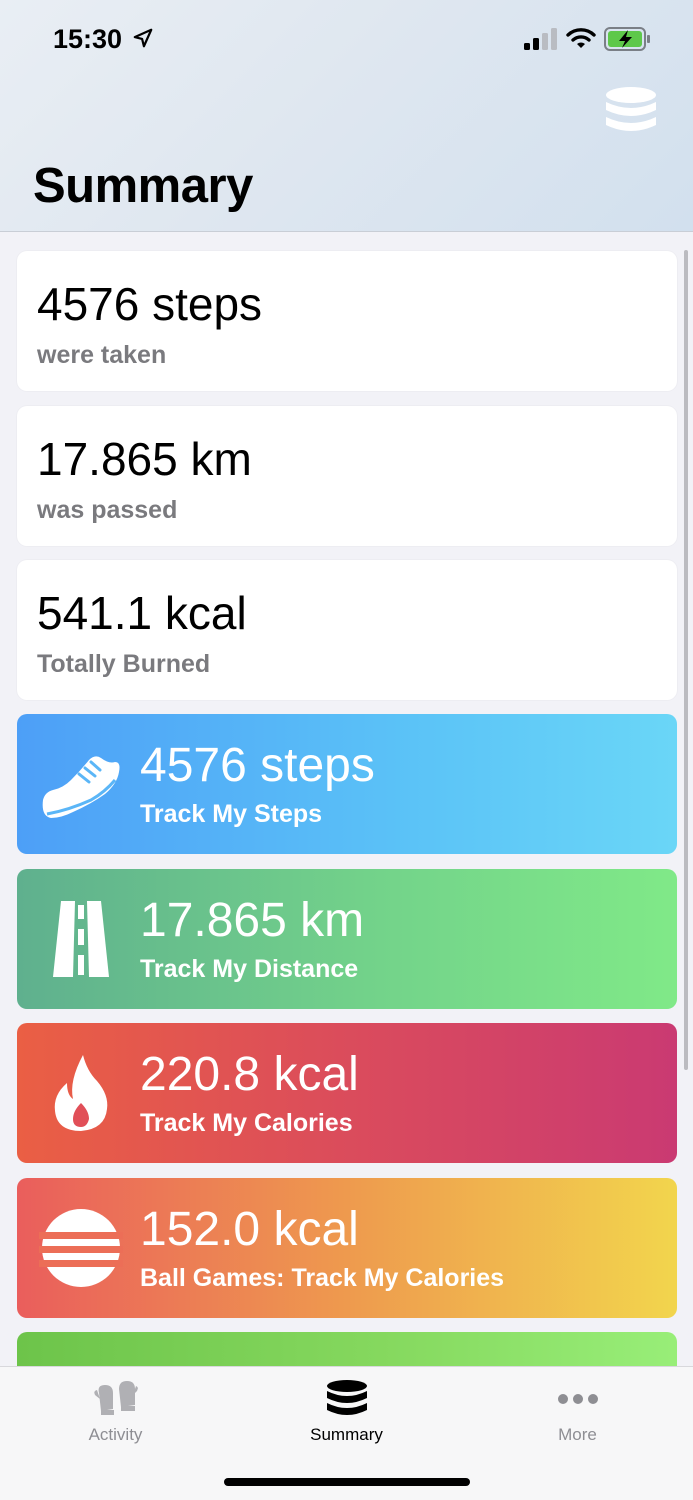 This screenshot has width=693, height=1500. Describe the element at coordinates (686, 660) in the screenshot. I see `scrollbar` at that location.